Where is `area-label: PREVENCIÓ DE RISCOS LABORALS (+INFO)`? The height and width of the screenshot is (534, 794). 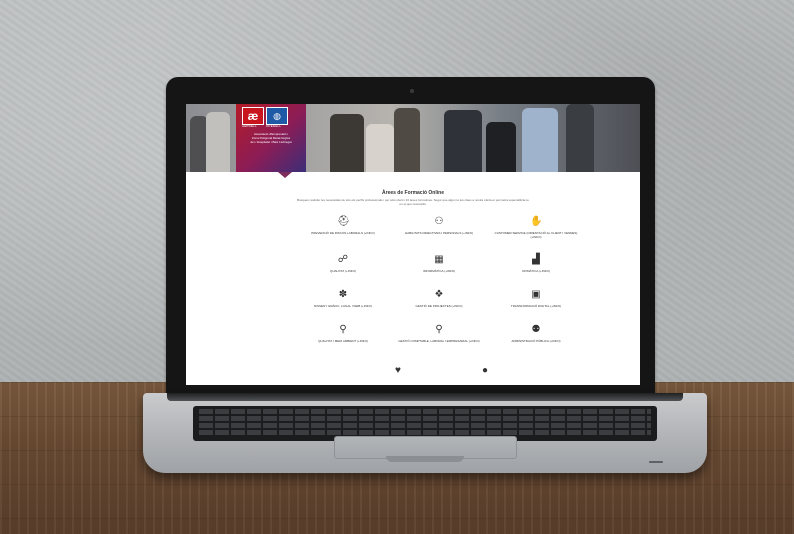
area-label: PREVENCIÓ DE RISCOS LABORALS (+INFO) is located at coordinates (343, 233).